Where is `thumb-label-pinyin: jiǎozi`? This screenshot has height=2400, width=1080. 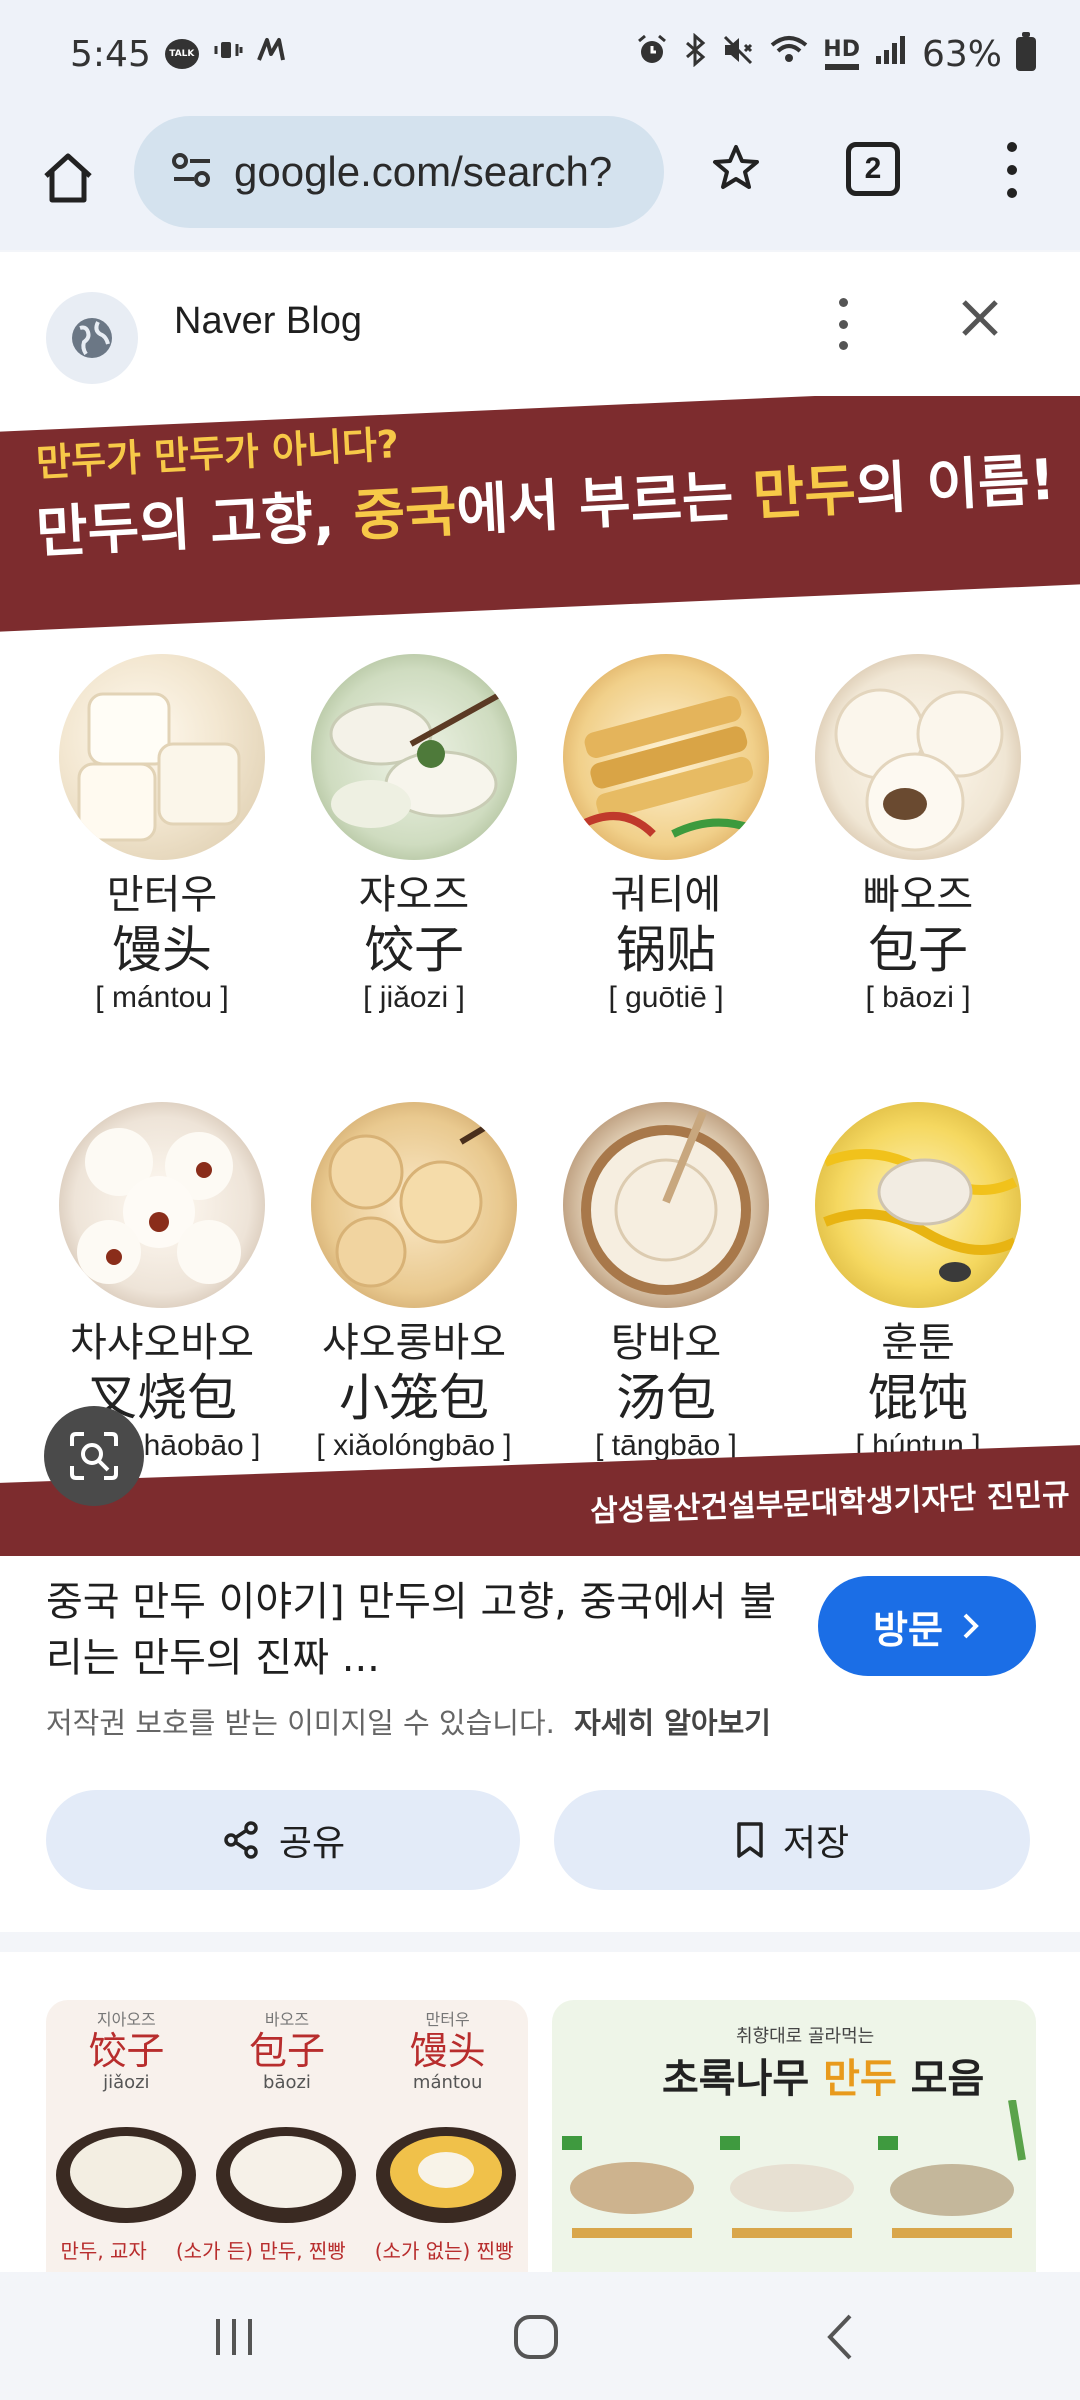 thumb-label-pinyin: jiǎozi is located at coordinates (126, 2082).